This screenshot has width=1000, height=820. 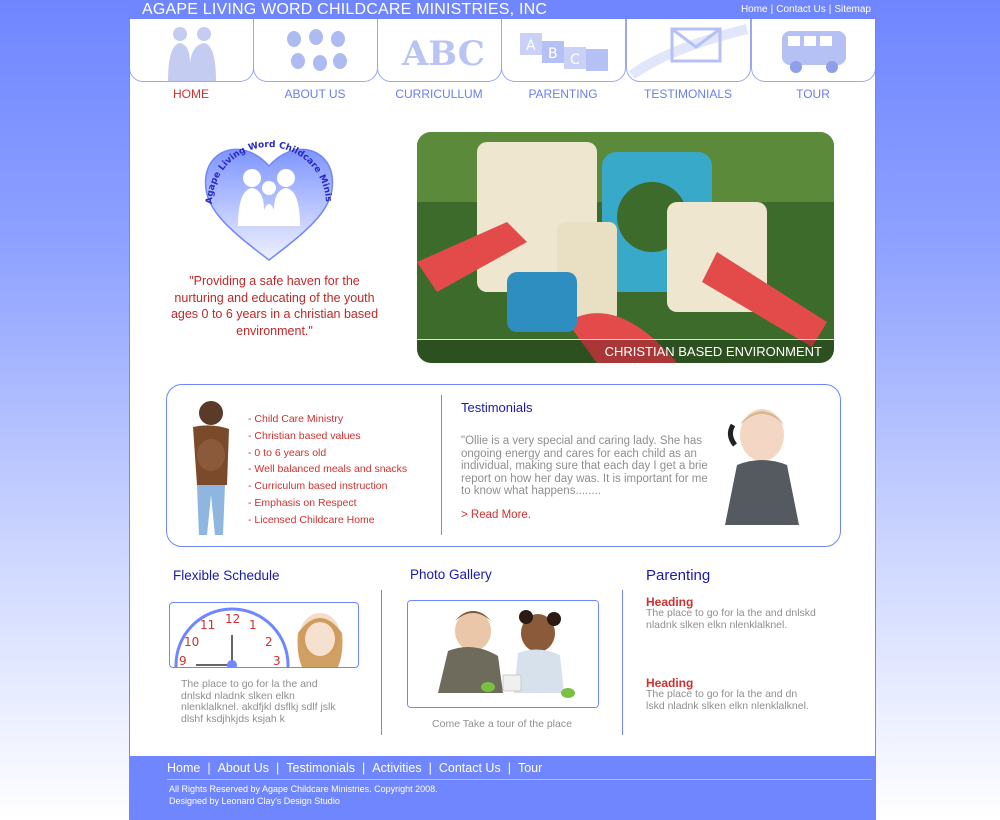 I want to click on handprints-icon, so click(x=317, y=50).